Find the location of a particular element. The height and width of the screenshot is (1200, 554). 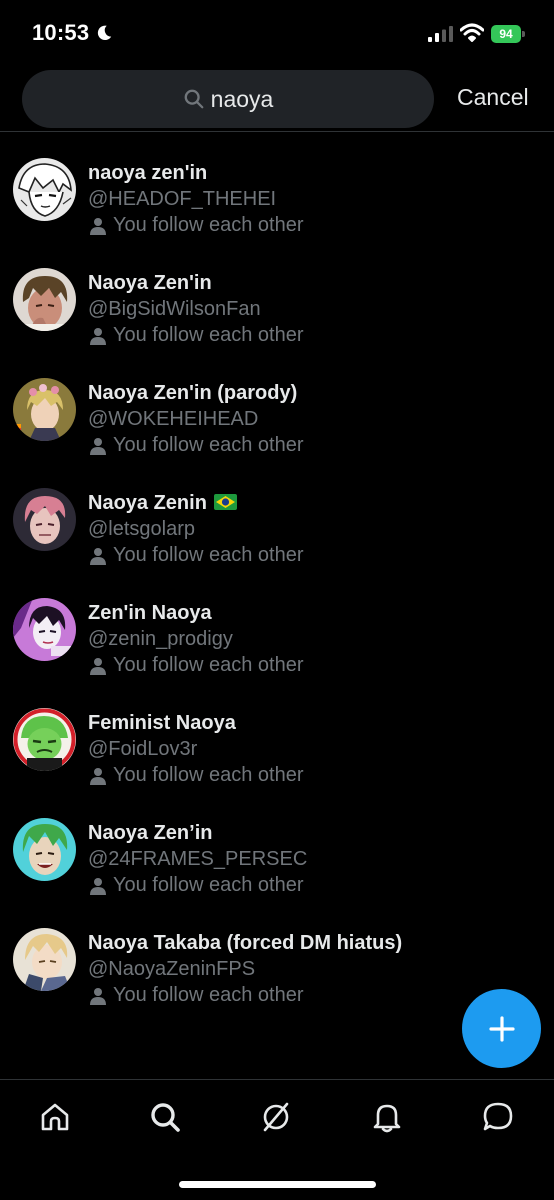

bottom-navigation is located at coordinates (277, 1139).